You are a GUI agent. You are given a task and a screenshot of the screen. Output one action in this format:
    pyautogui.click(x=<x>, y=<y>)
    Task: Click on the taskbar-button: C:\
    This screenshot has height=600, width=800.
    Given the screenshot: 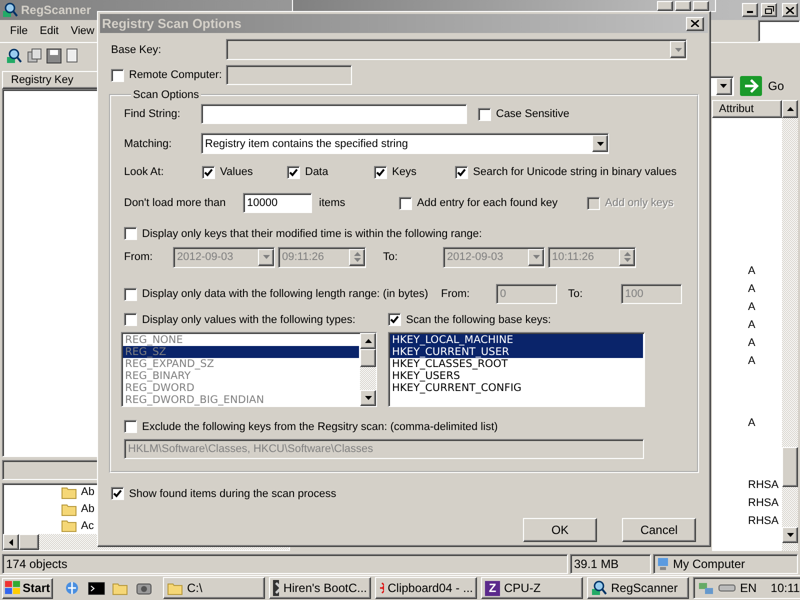 What is the action you would take?
    pyautogui.click(x=214, y=588)
    